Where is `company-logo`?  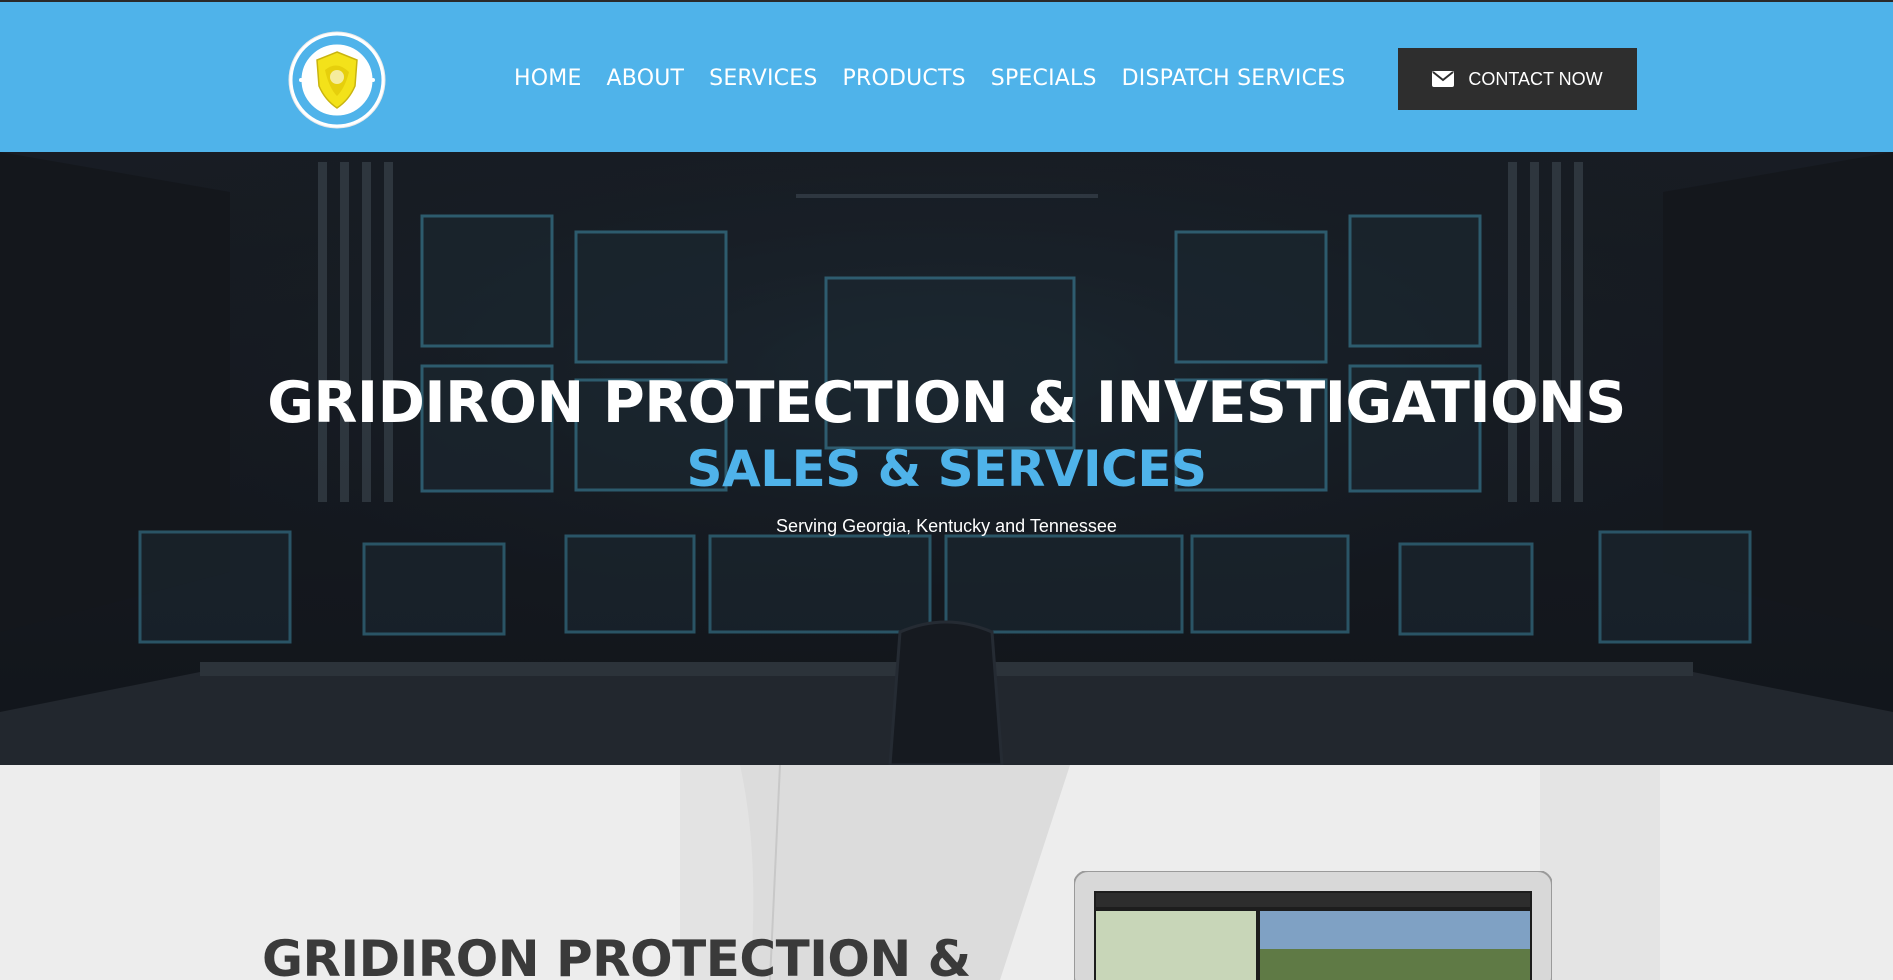
company-logo is located at coordinates (337, 80).